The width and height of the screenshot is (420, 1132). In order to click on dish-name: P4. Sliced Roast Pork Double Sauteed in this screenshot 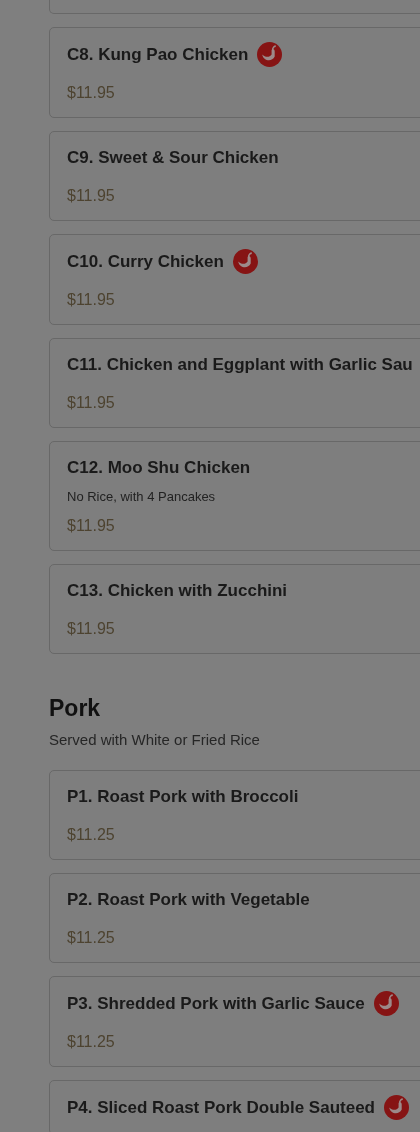, I will do `click(221, 1107)`.